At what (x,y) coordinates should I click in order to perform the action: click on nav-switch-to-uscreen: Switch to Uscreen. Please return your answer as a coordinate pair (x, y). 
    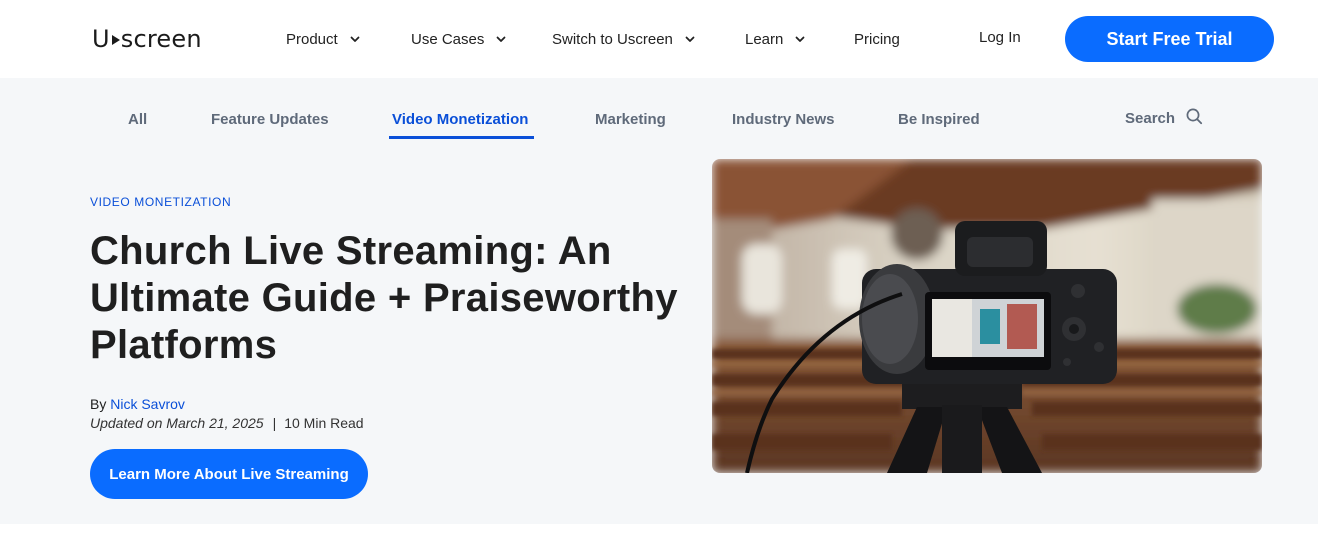
    Looking at the image, I should click on (624, 39).